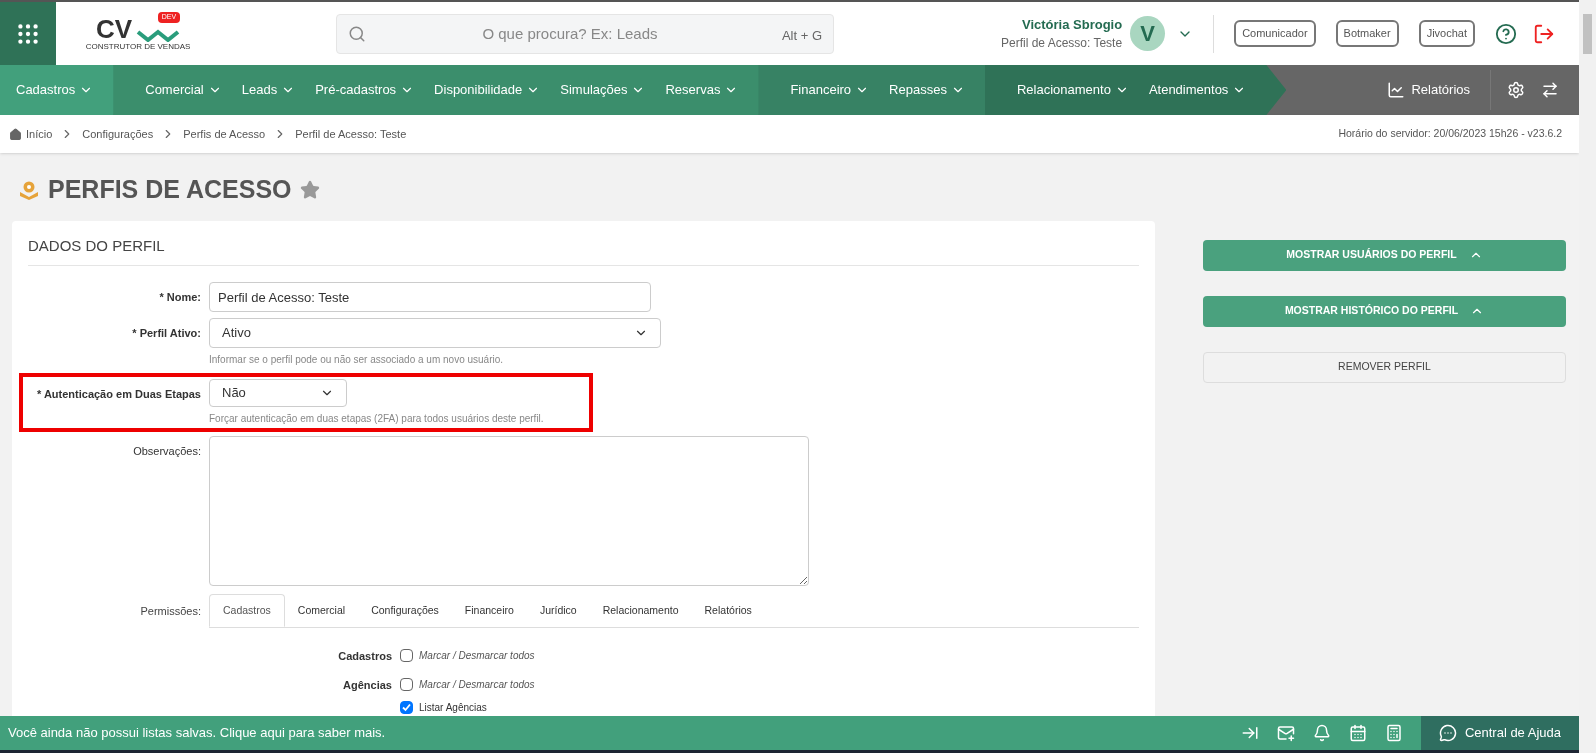 This screenshot has width=1596, height=753. I want to click on permission-tab: Financeiro, so click(489, 610).